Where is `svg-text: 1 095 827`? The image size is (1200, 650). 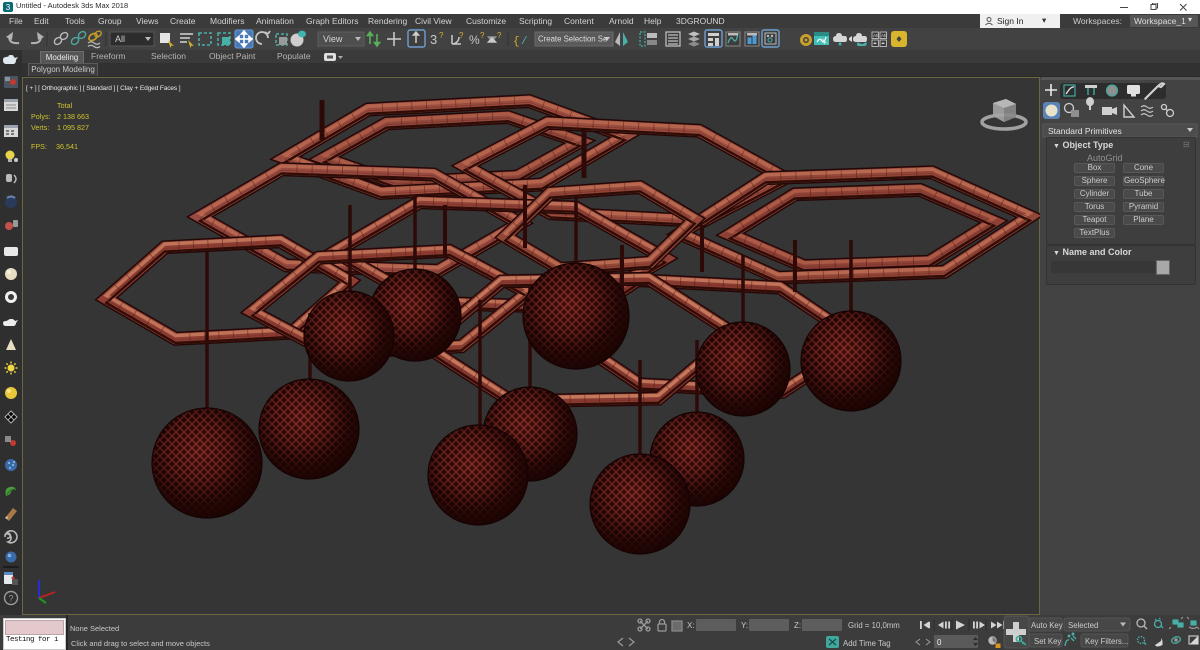
svg-text: 1 095 827 is located at coordinates (73, 127).